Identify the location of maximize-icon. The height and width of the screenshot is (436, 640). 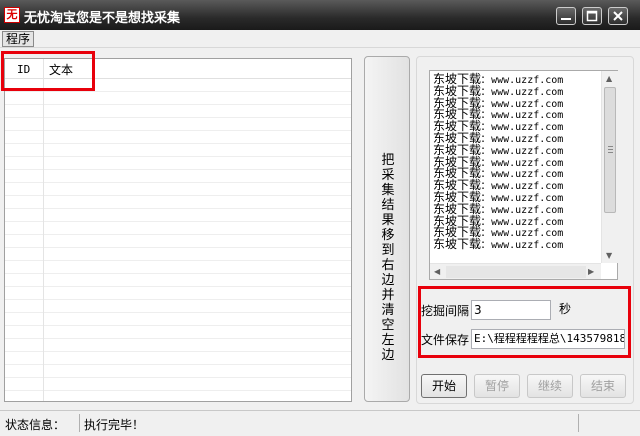
(592, 16).